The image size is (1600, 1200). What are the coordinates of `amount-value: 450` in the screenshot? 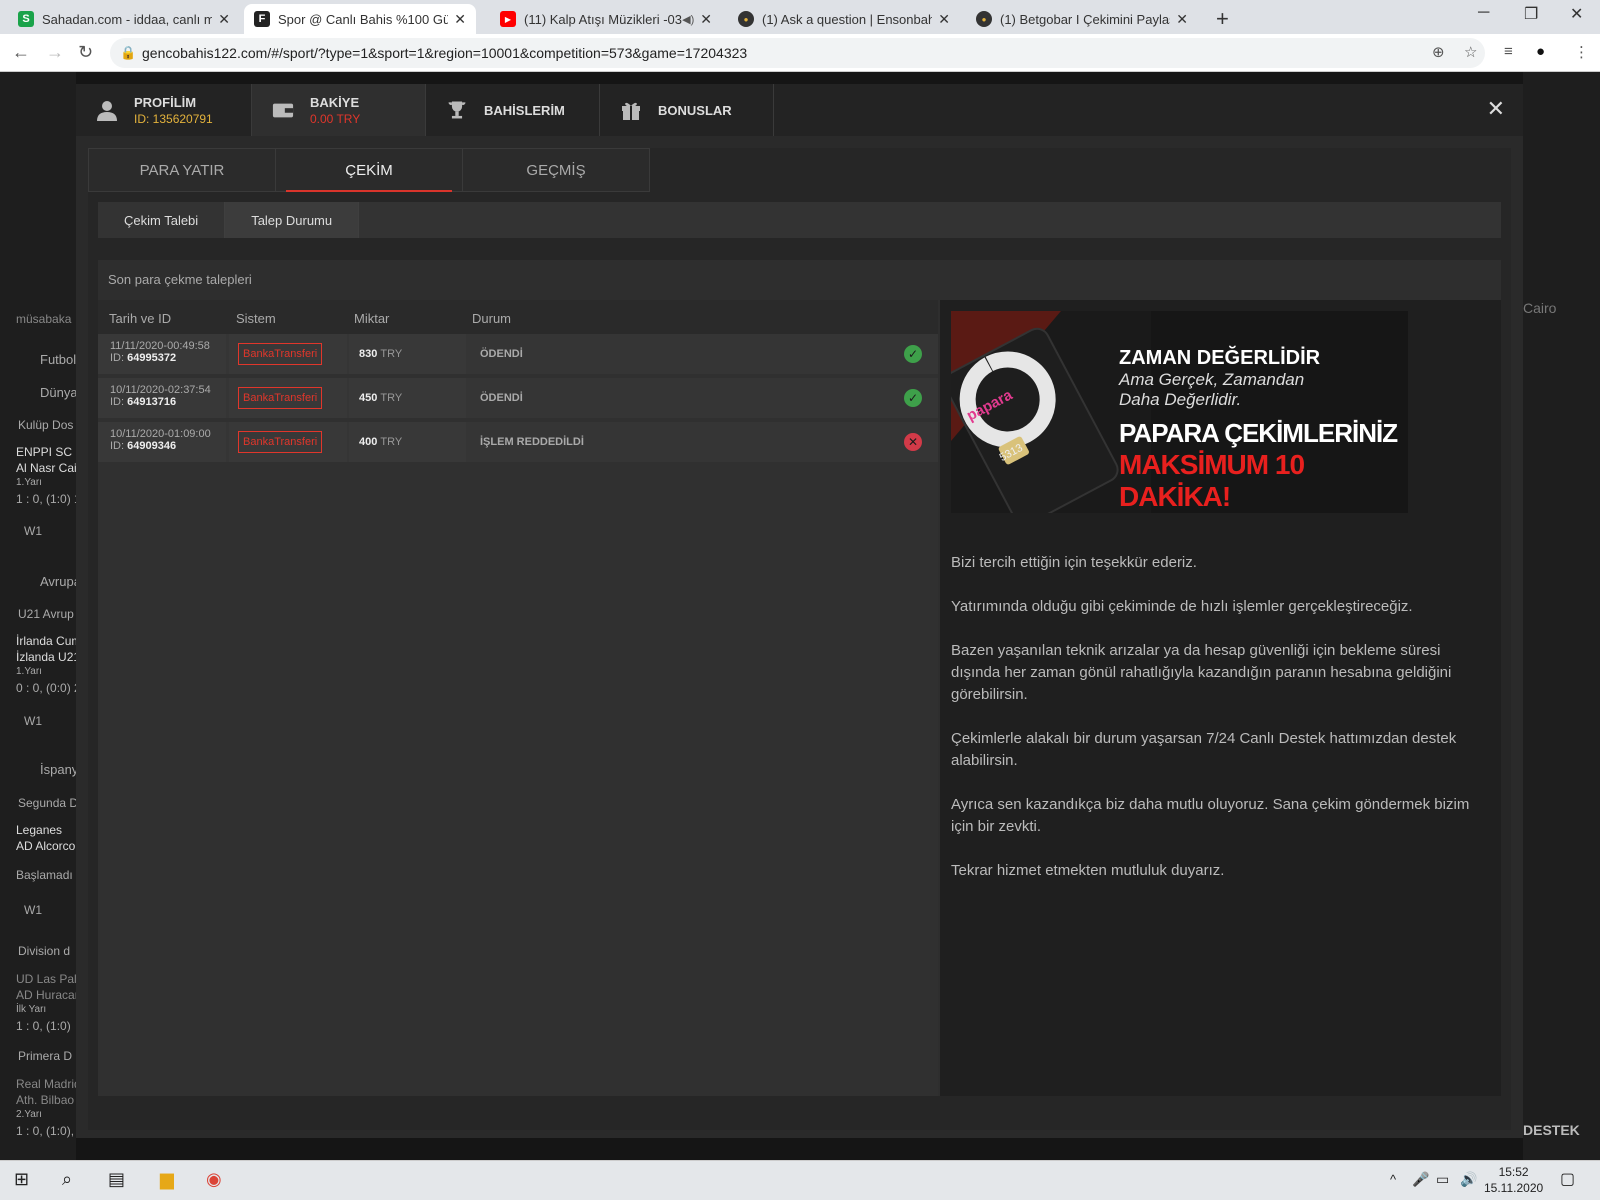 It's located at (368, 398).